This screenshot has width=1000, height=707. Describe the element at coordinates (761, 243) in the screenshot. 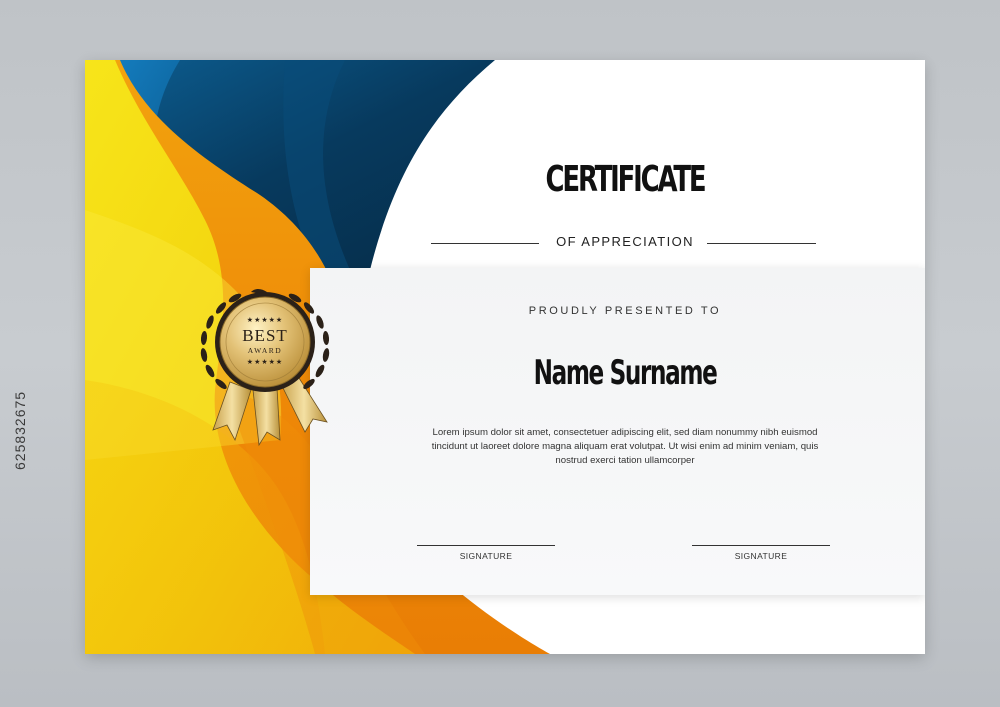

I see `subtitle-rule-right` at that location.